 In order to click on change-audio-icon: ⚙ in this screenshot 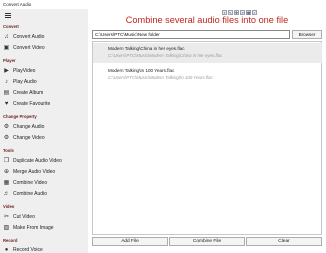, I will do `click(6, 127)`.